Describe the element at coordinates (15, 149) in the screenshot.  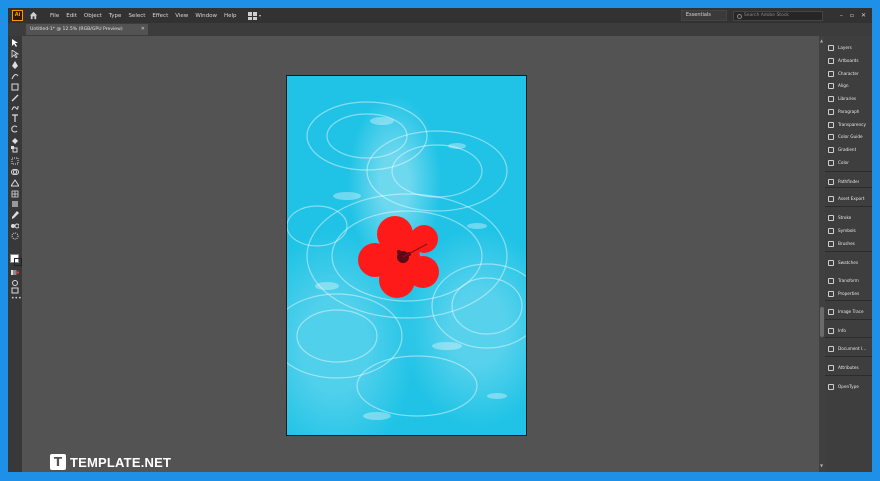
I see `scale-tool-icon` at that location.